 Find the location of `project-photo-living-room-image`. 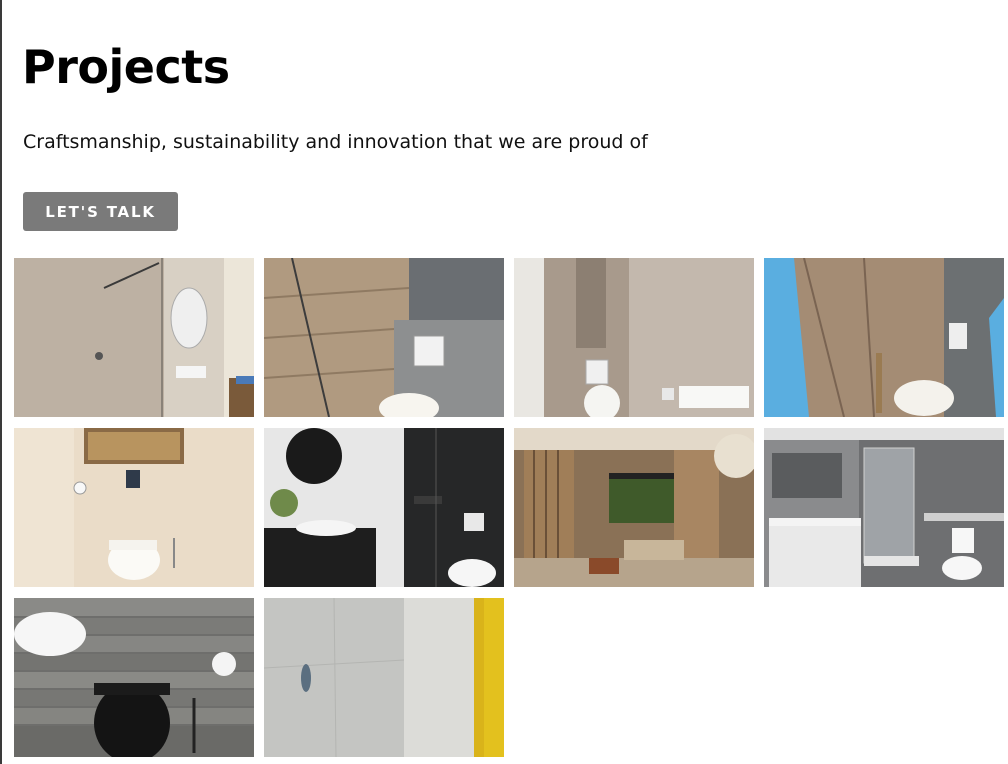

project-photo-living-room-image is located at coordinates (634, 507).